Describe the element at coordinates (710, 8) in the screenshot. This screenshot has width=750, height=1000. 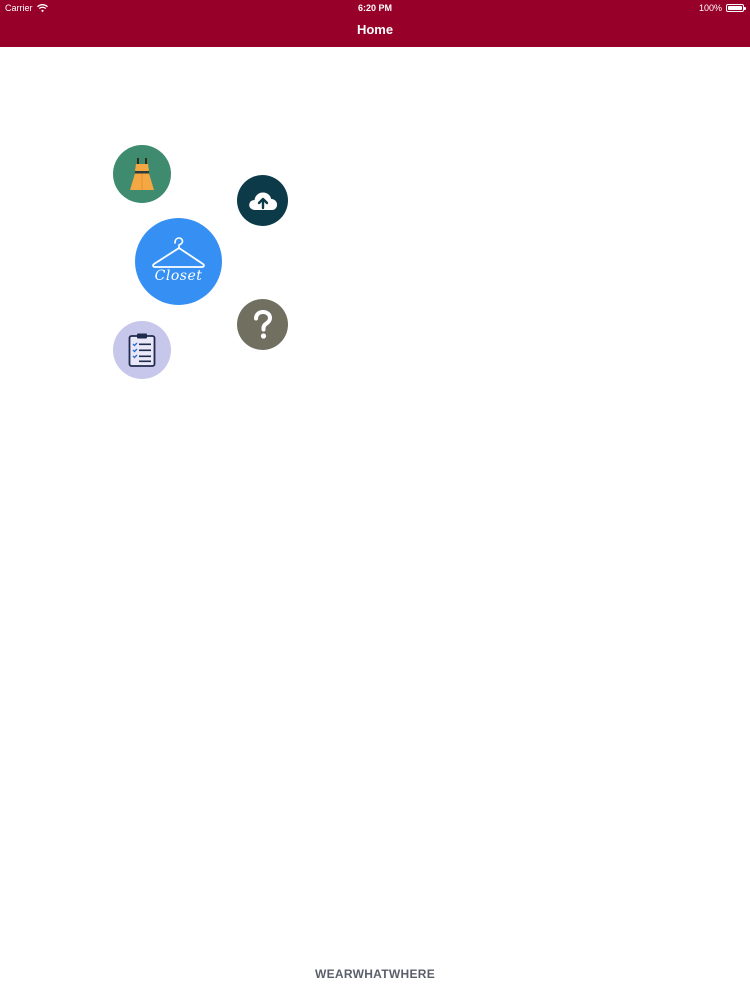
I see `battery-percent: 100%` at that location.